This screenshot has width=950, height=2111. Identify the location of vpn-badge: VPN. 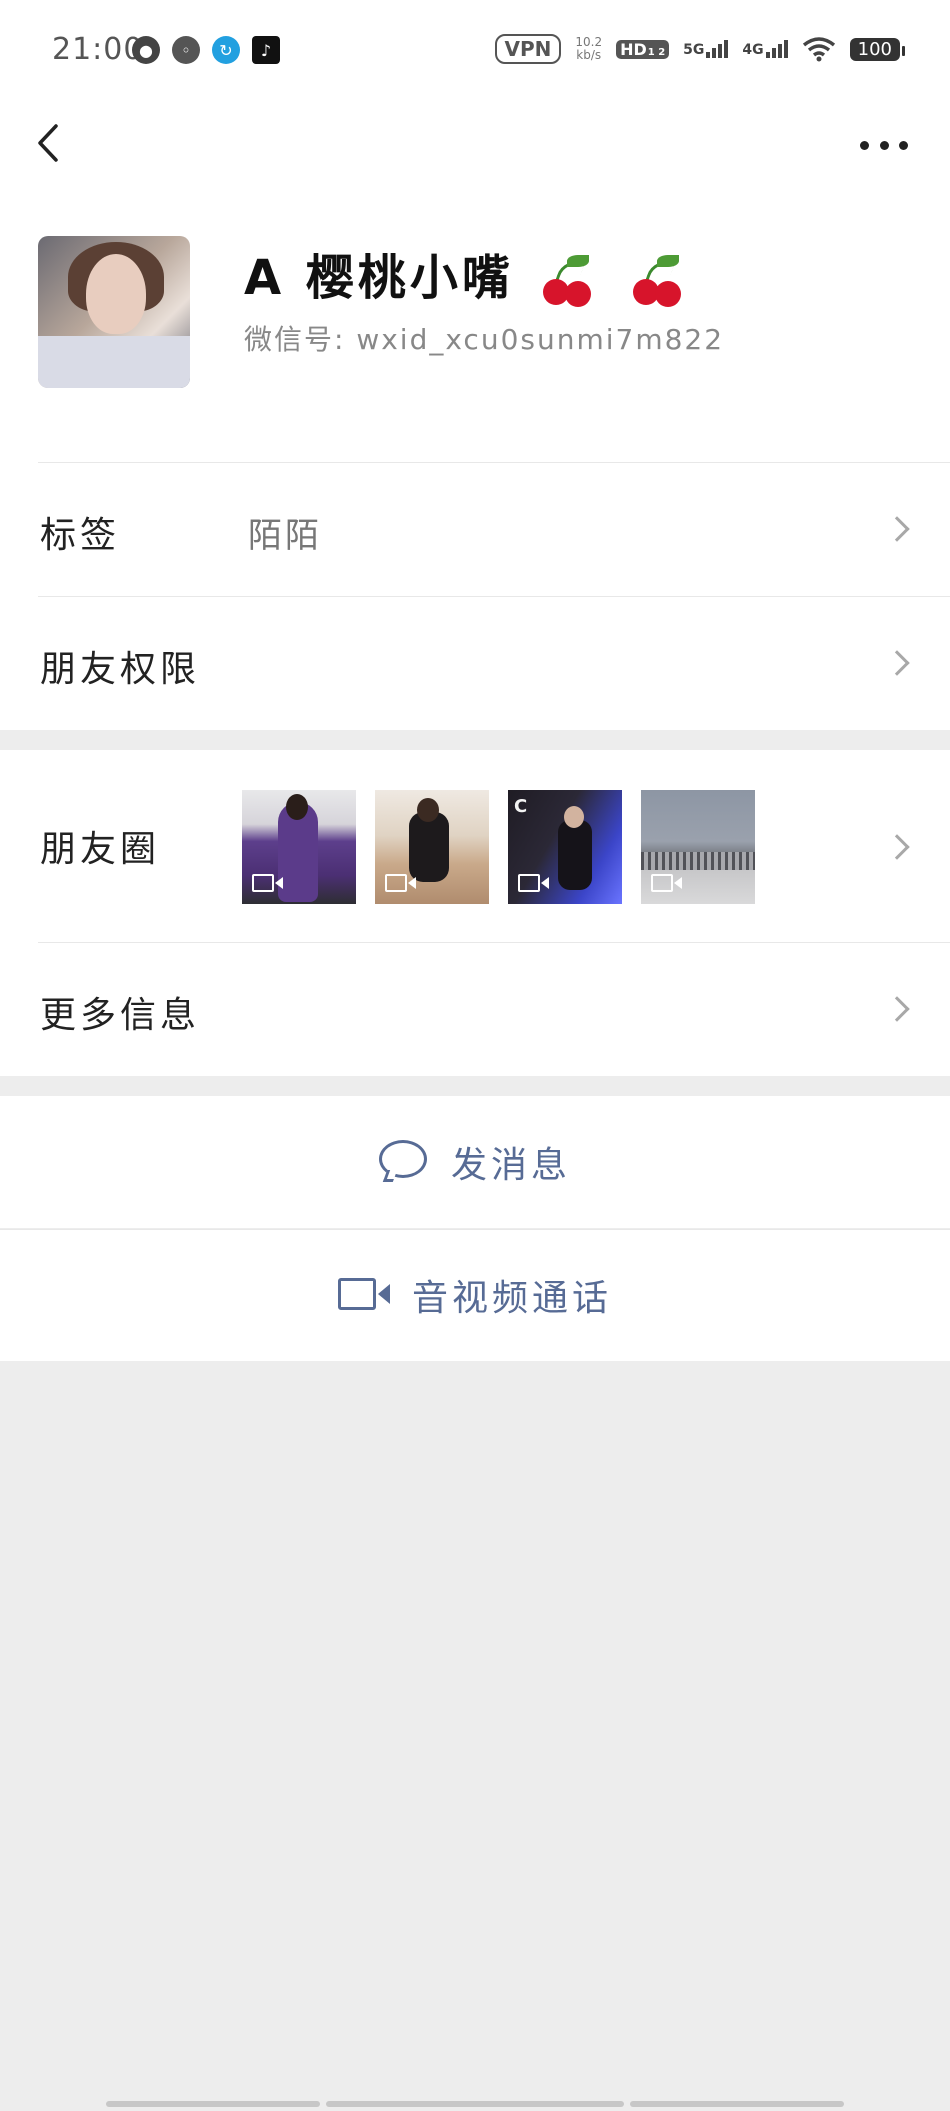
(528, 49).